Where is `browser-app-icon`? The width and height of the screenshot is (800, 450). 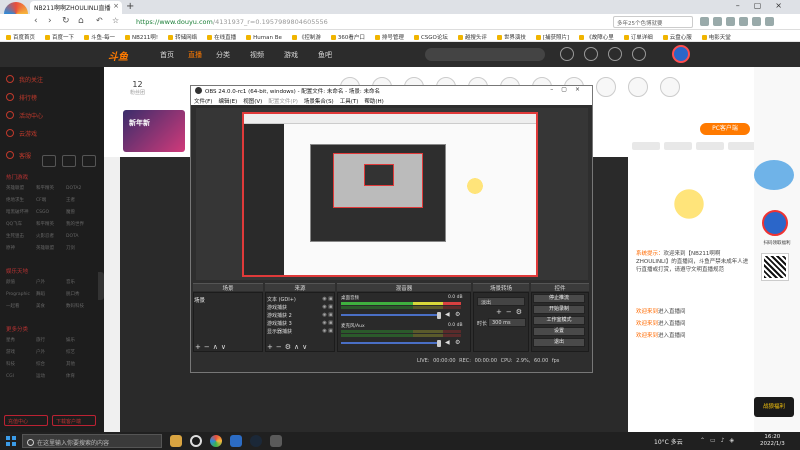 browser-app-icon is located at coordinates (216, 441).